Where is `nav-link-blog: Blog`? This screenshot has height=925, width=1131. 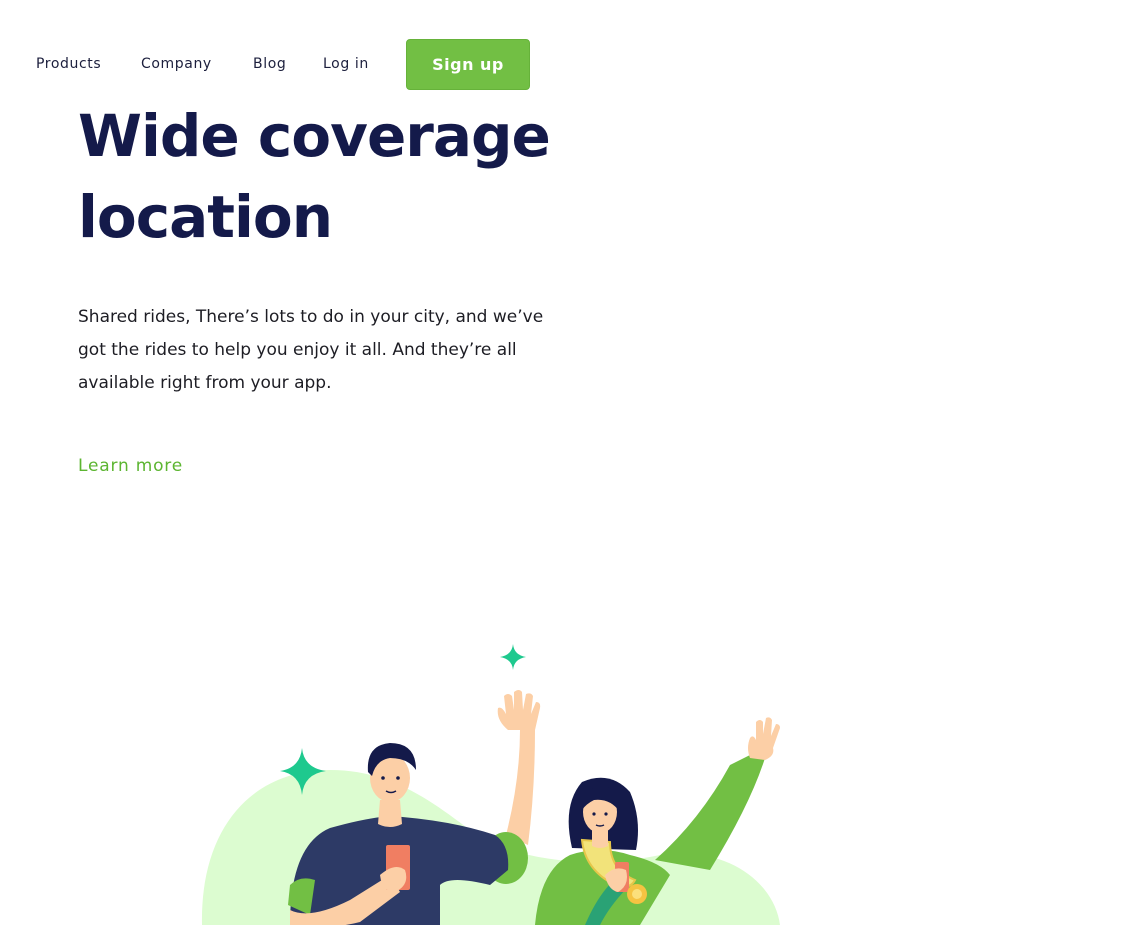
nav-link-blog: Blog is located at coordinates (269, 64).